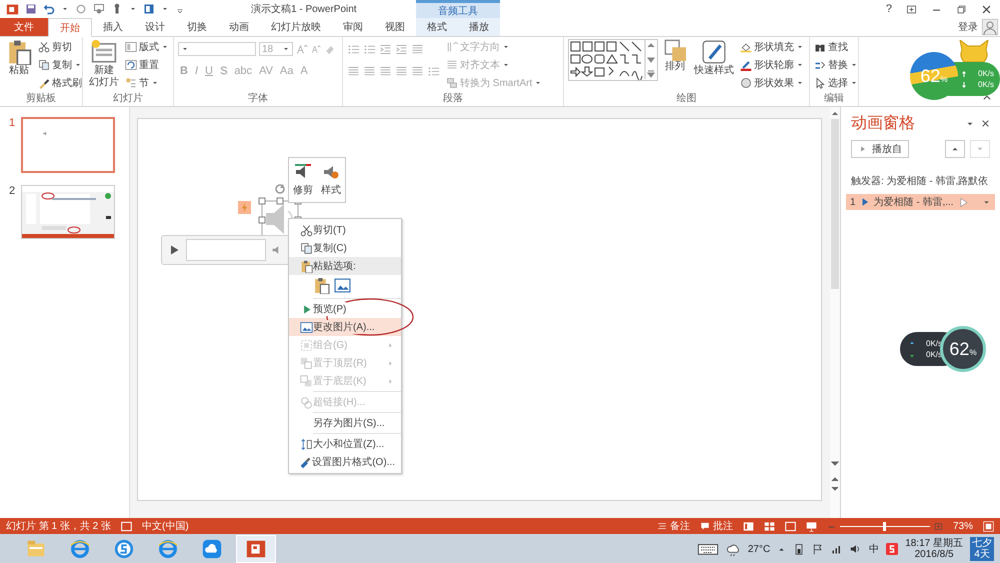  Describe the element at coordinates (59, 526) in the screenshot. I see `slide-counter: 幻灯片 第 1 张，共 2 张` at that location.